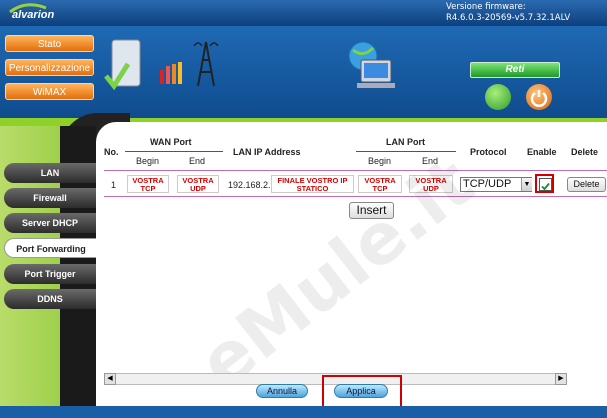 The width and height of the screenshot is (607, 418). What do you see at coordinates (174, 151) in the screenshot?
I see `wan-divider` at bounding box center [174, 151].